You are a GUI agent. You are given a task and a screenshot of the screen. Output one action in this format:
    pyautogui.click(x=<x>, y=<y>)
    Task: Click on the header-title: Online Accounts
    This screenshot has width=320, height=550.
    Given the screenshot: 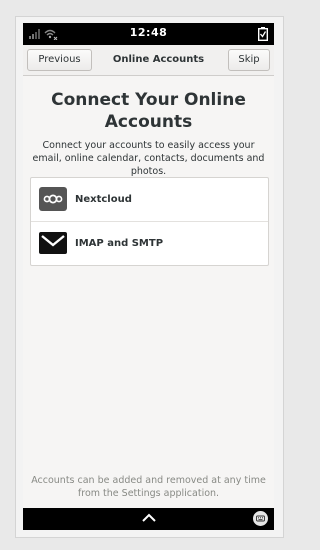 What is the action you would take?
    pyautogui.click(x=158, y=59)
    